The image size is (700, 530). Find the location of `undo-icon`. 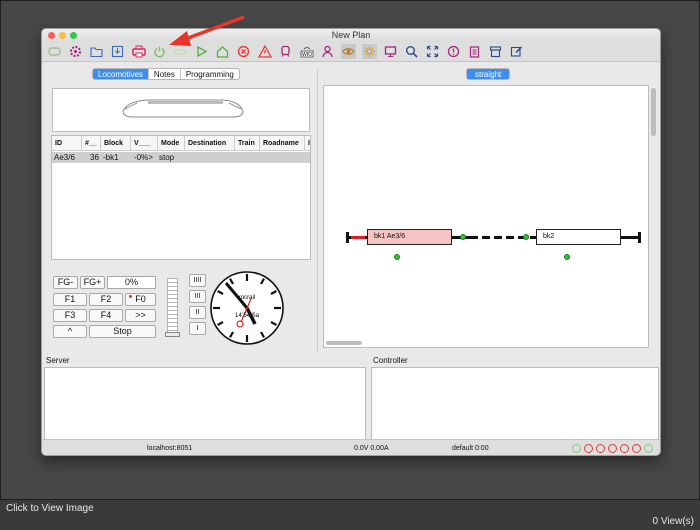

undo-icon is located at coordinates (54, 51).